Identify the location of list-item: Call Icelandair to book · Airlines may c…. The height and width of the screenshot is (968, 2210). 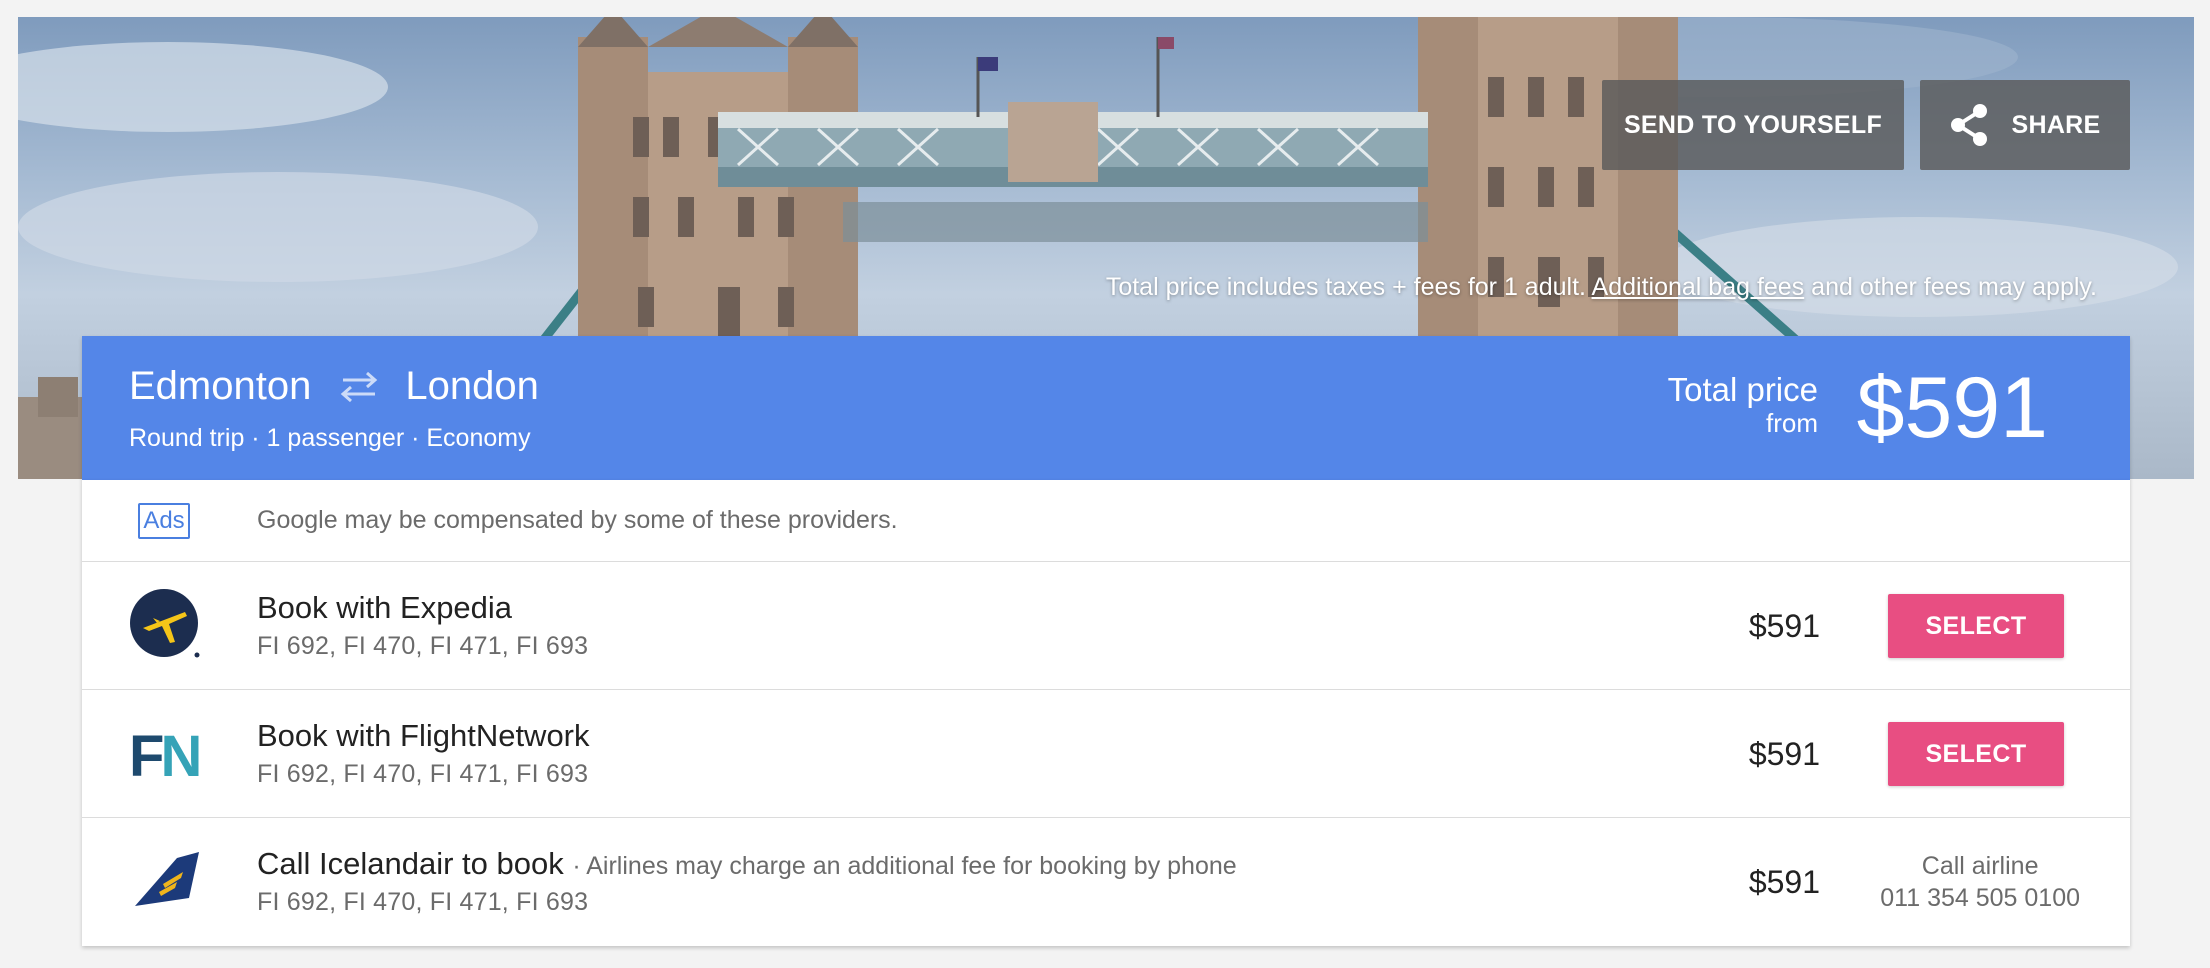
(1106, 882).